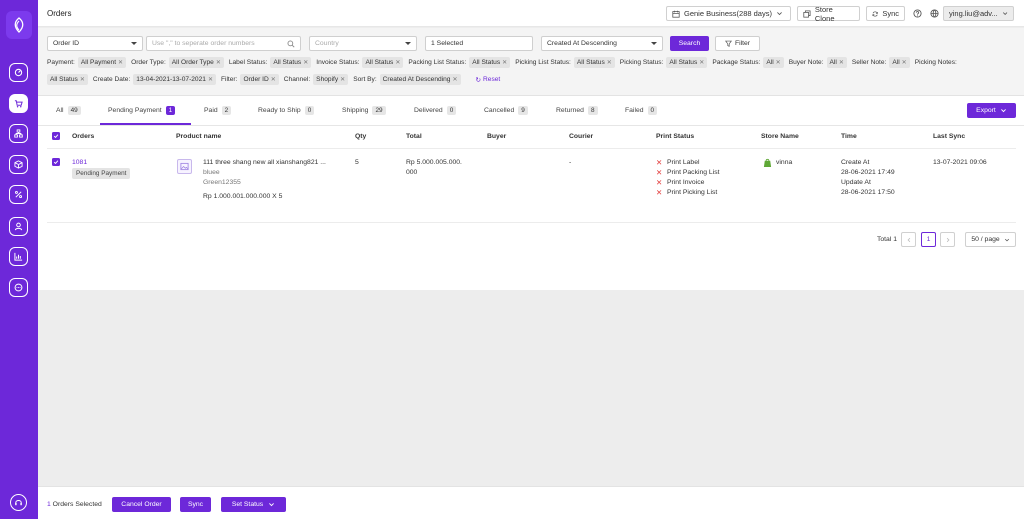 The image size is (1024, 519). What do you see at coordinates (18, 256) in the screenshot?
I see `nav-reports` at bounding box center [18, 256].